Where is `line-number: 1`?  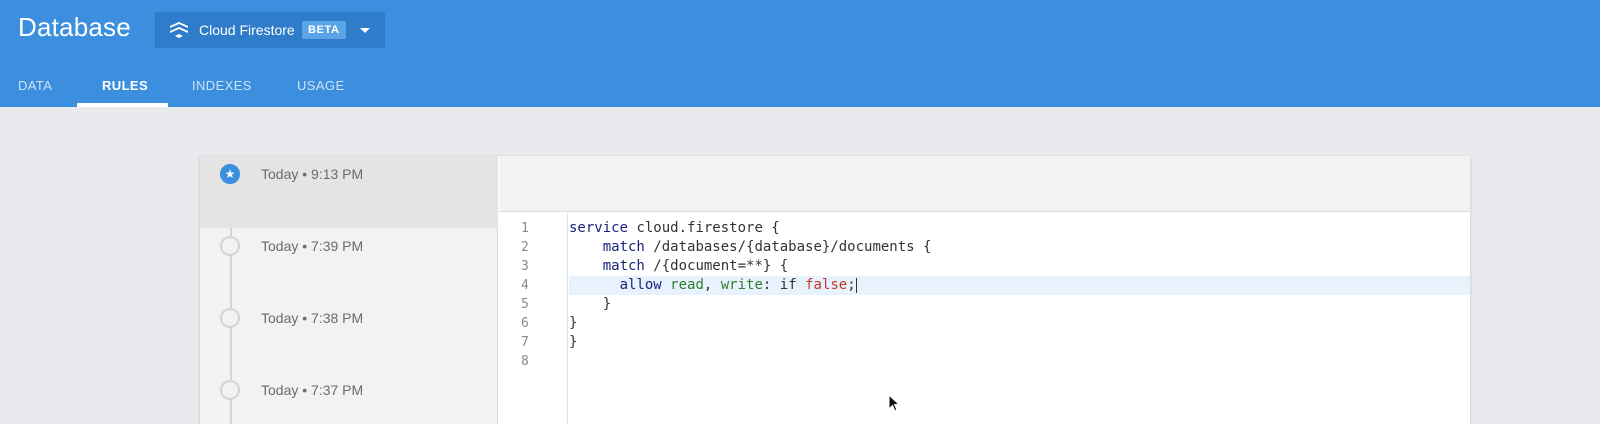 line-number: 1 is located at coordinates (525, 228).